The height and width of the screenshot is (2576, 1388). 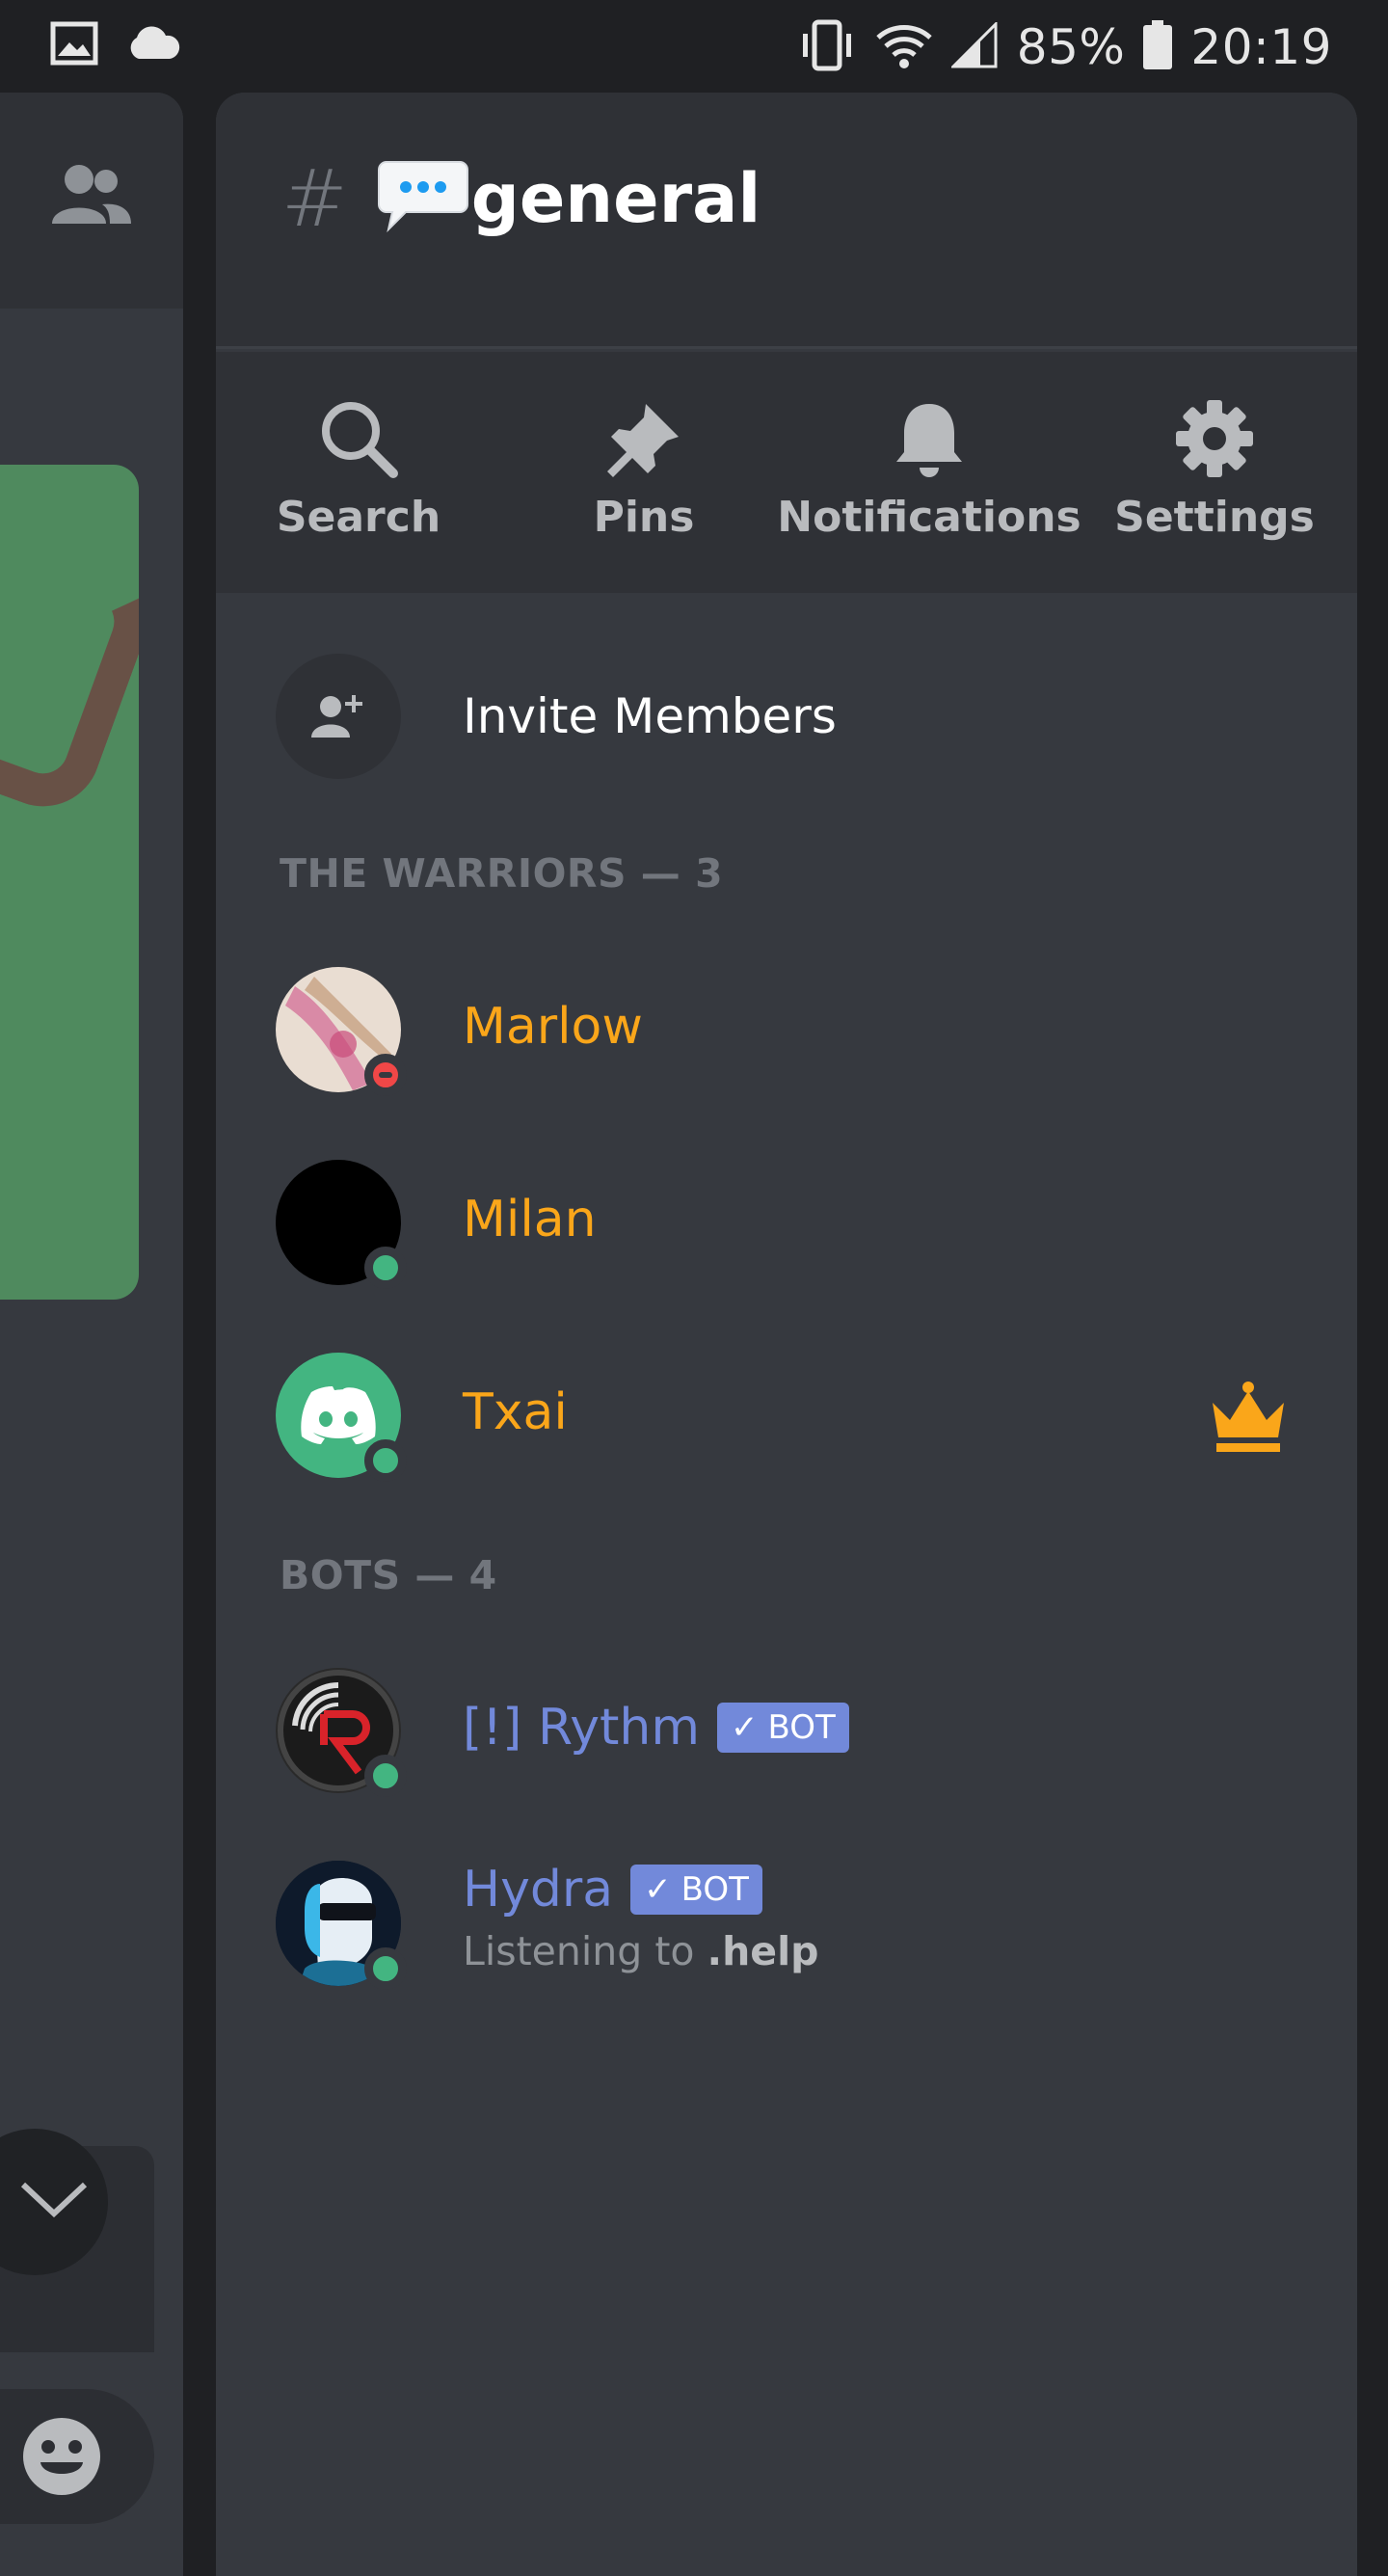 I want to click on member-name: [!] Rythm ✓ BOT, so click(x=656, y=1728).